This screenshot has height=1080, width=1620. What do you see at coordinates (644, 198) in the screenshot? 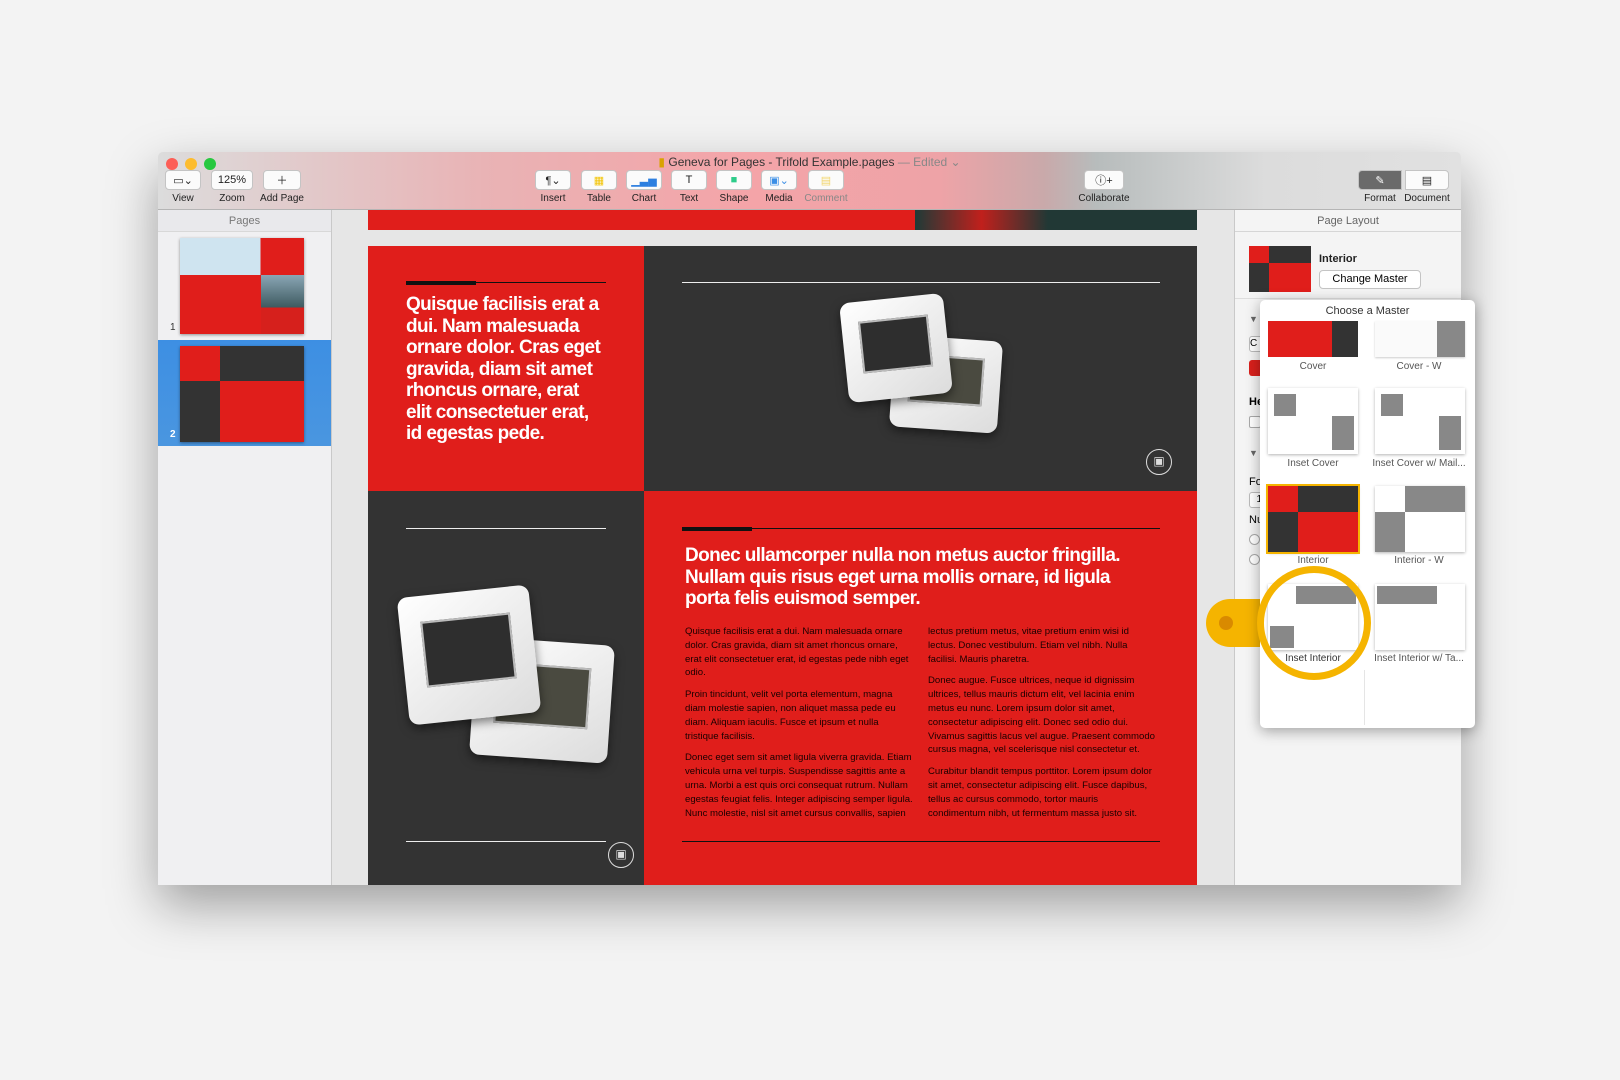
I see `chart-label: Chart` at bounding box center [644, 198].